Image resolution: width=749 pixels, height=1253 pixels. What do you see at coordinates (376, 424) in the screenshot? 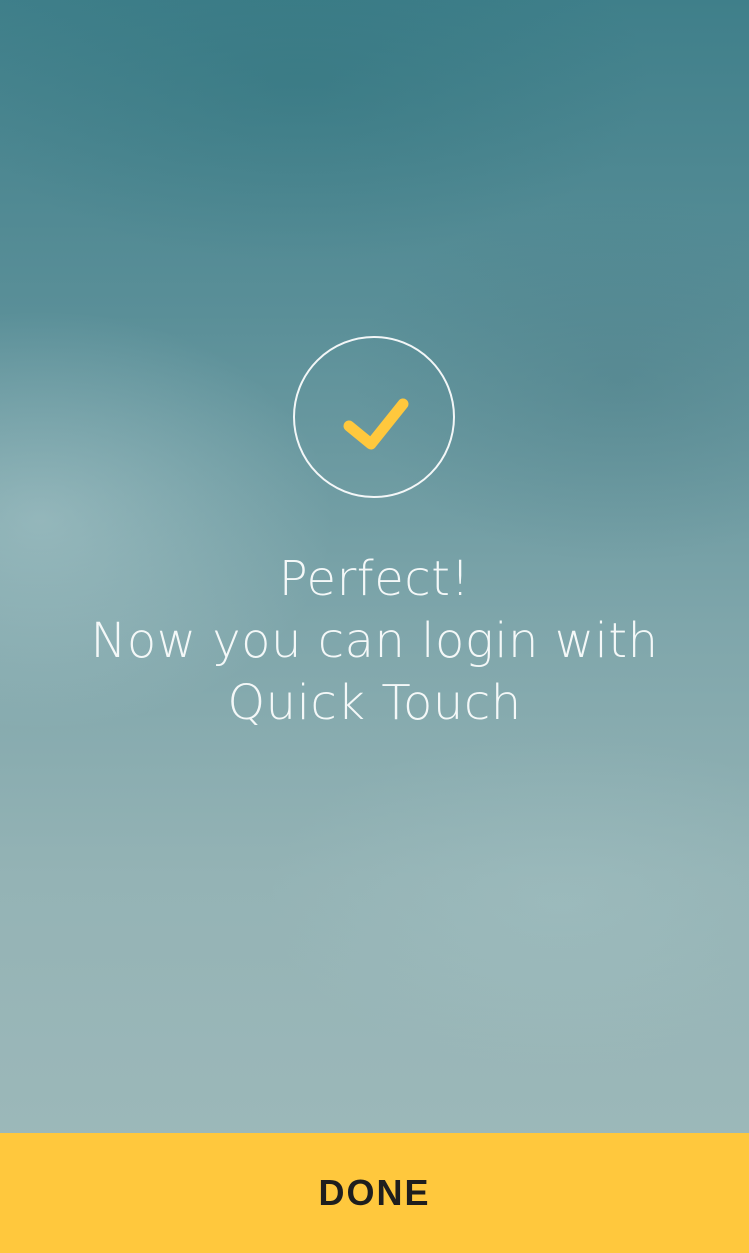
I see `checkmark-icon` at bounding box center [376, 424].